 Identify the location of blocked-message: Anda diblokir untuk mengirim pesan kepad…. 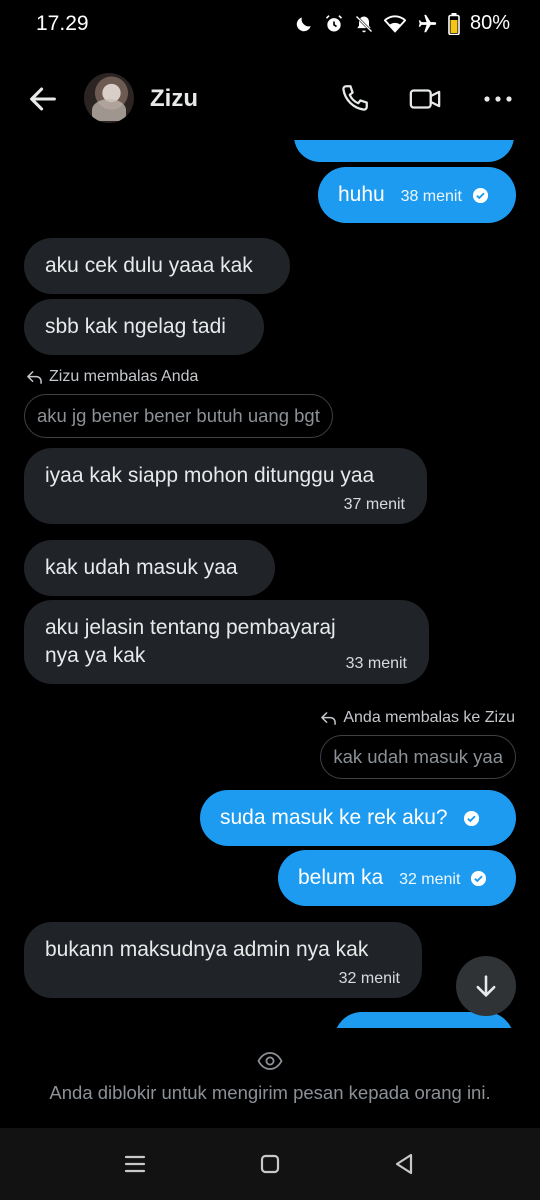
(270, 1092).